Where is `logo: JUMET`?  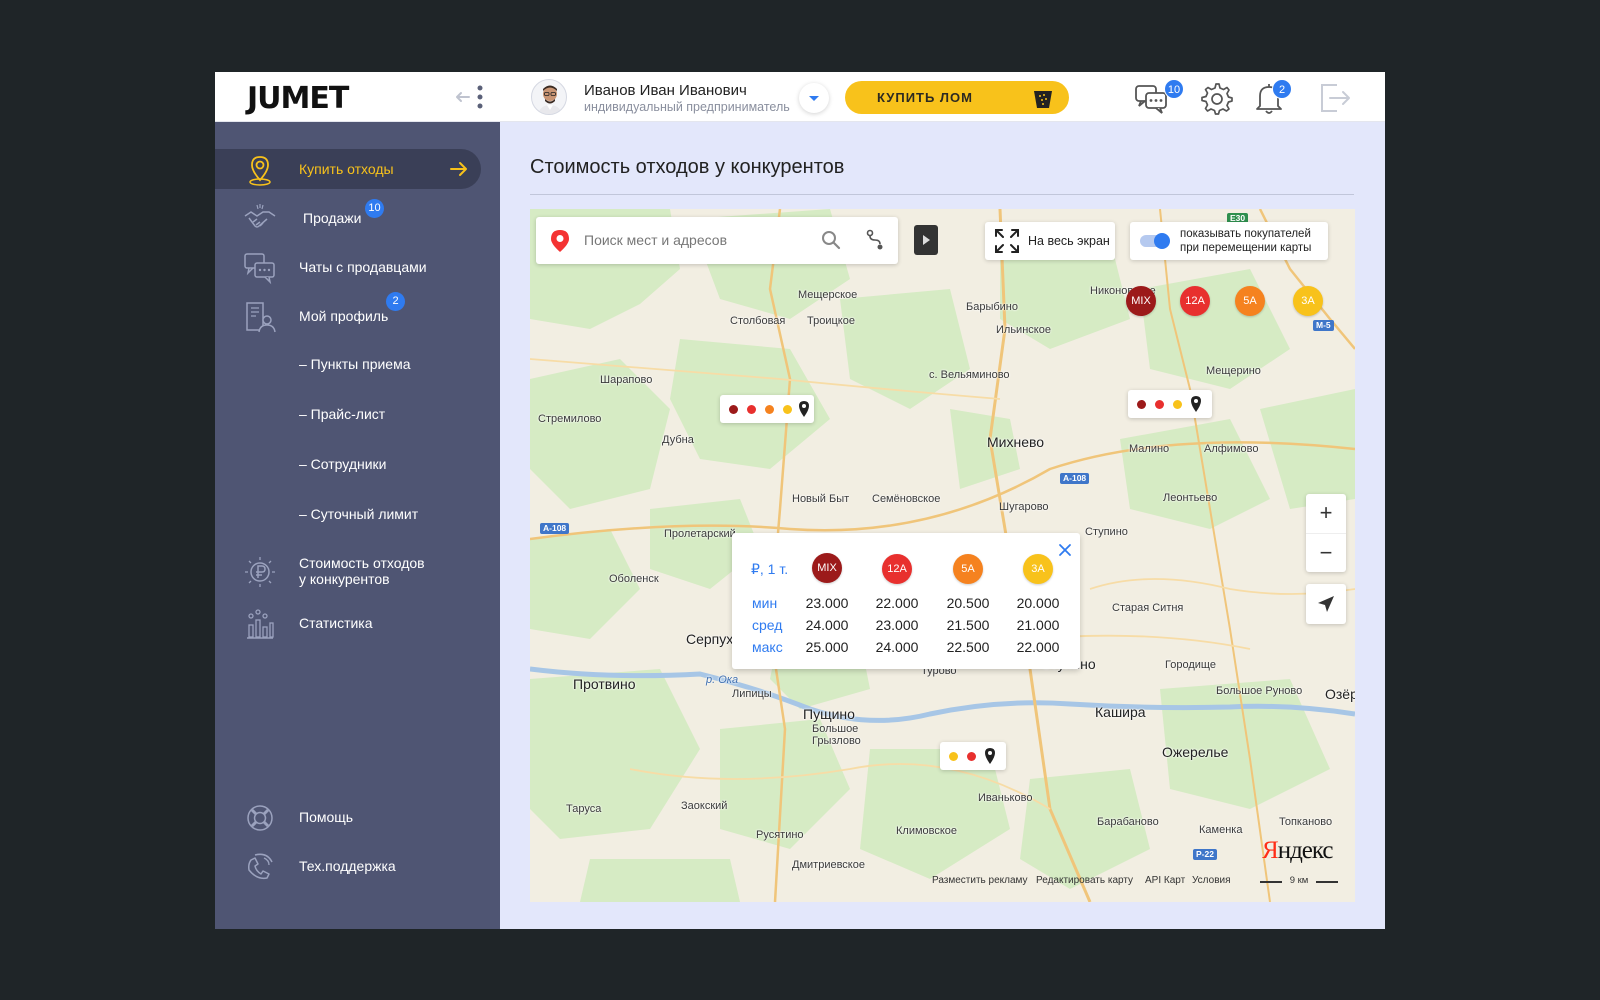
logo: JUMET is located at coordinates (298, 98).